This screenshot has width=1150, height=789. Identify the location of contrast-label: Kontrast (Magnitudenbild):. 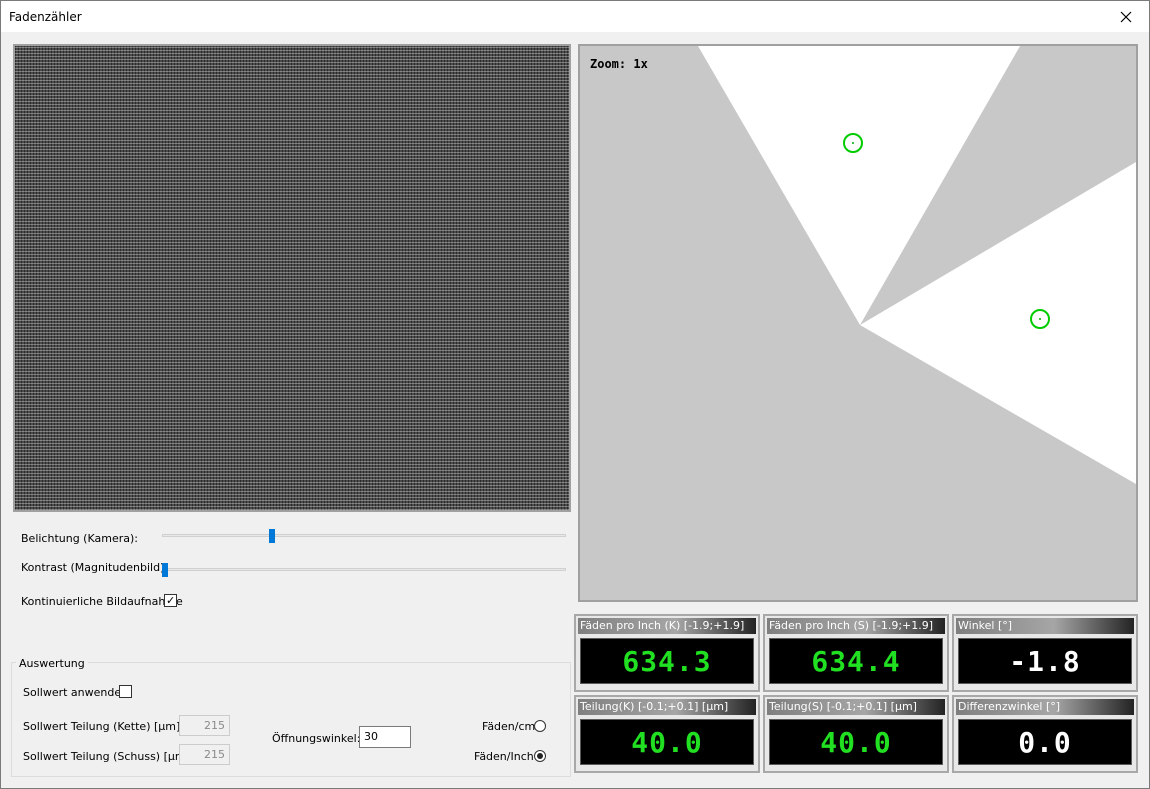
(95, 567).